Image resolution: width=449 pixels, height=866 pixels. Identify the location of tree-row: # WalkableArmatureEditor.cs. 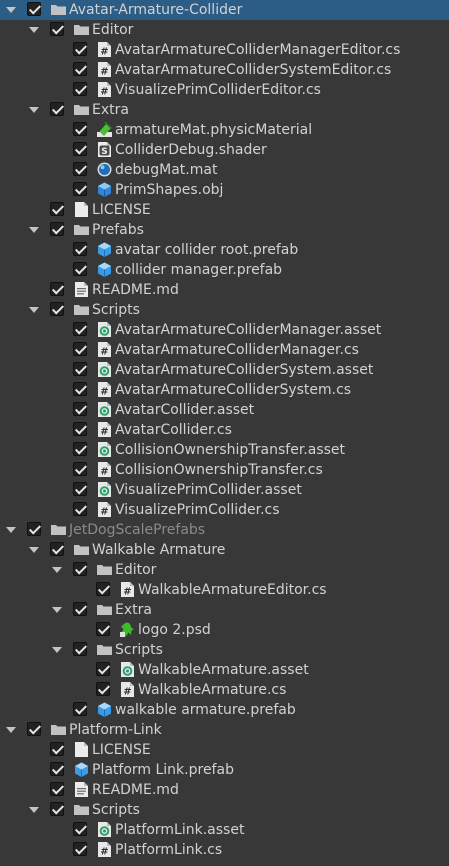
(224, 590).